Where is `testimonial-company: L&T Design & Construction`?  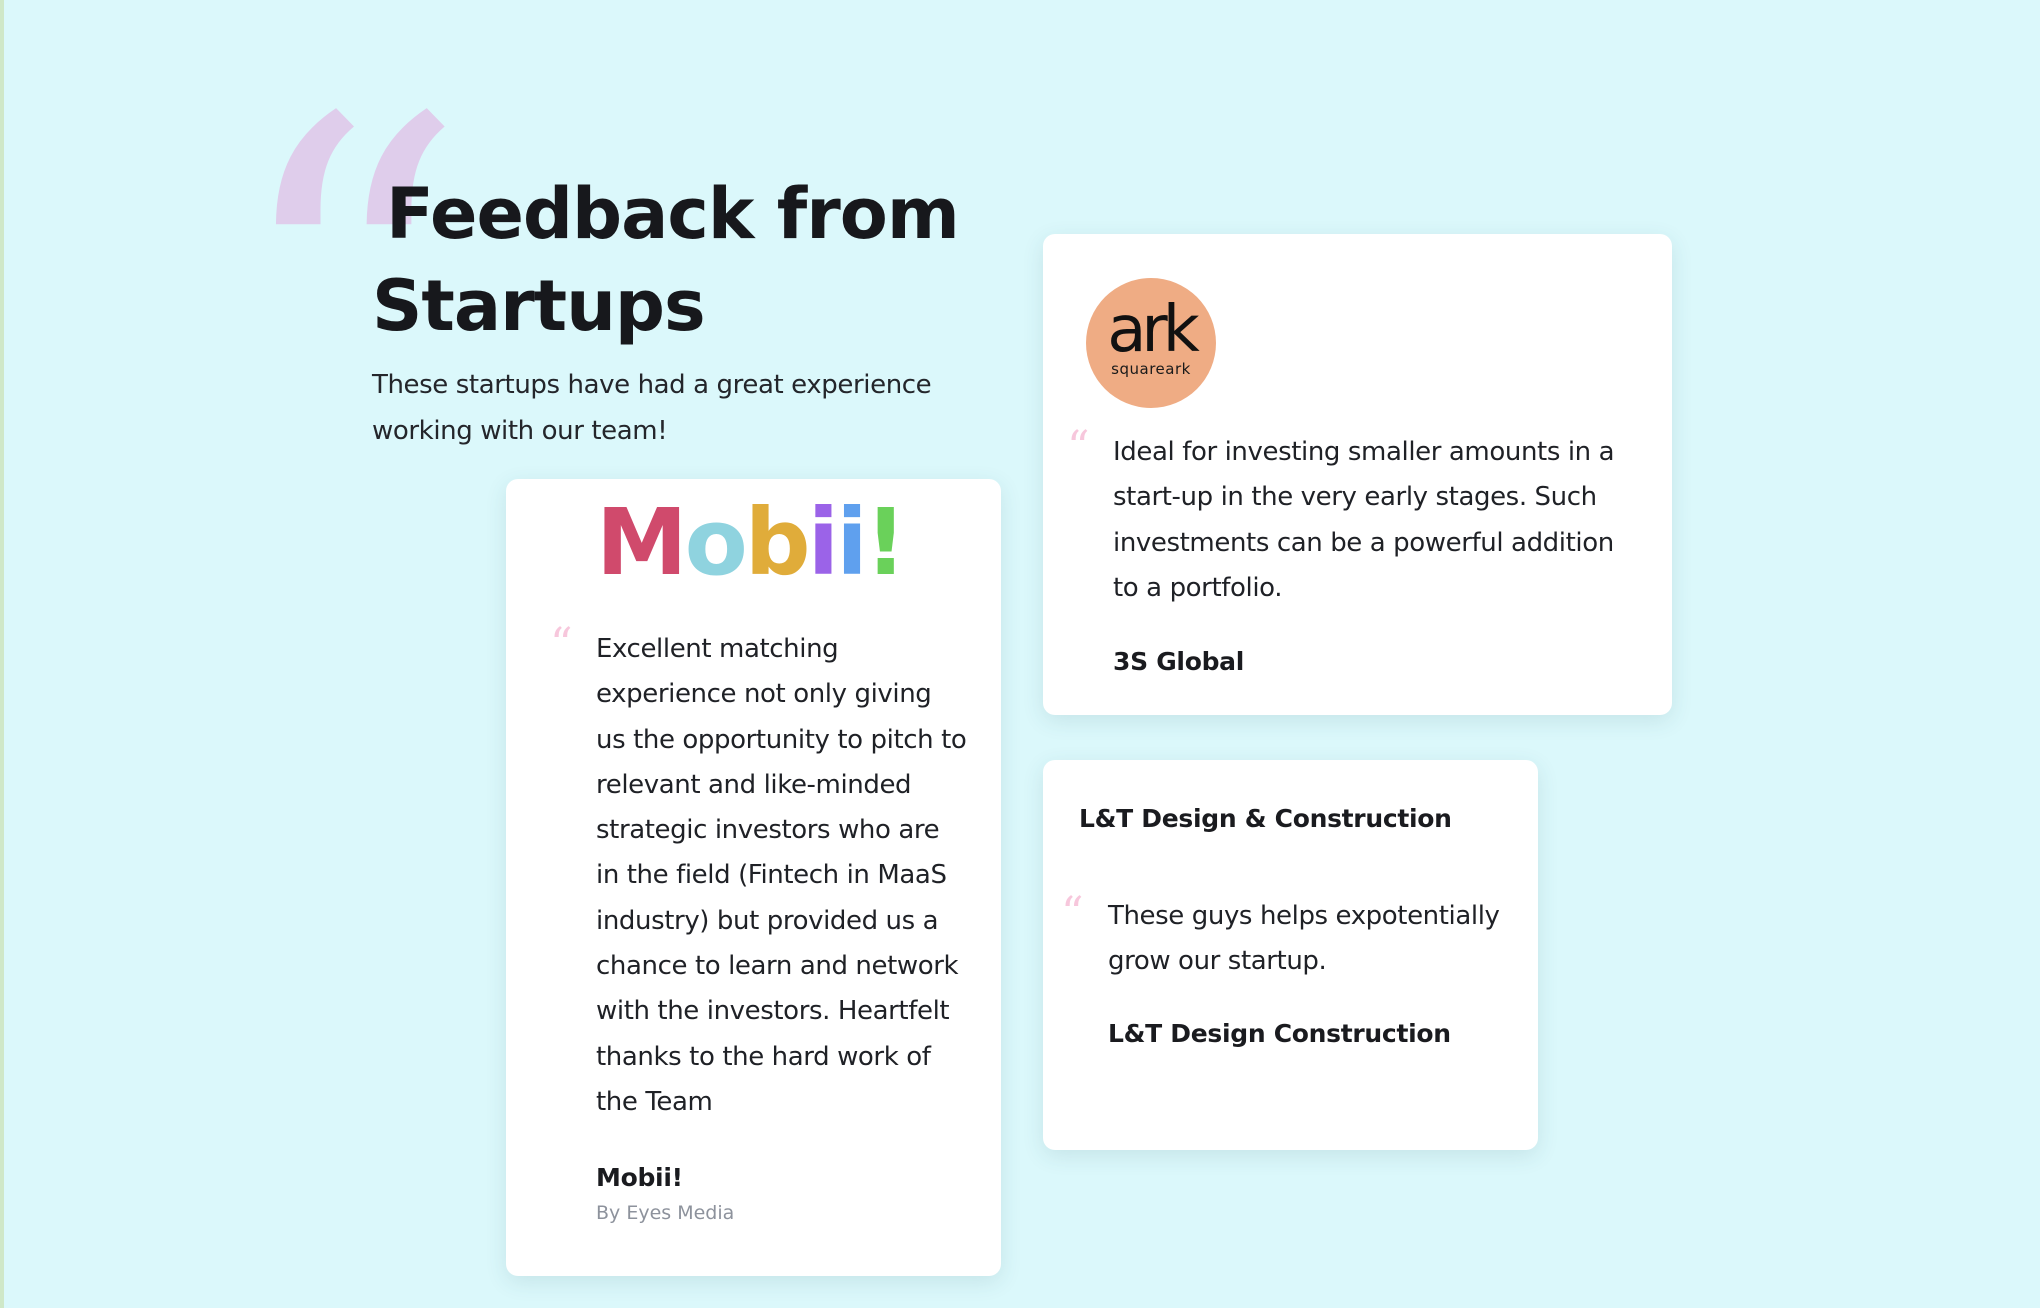
testimonial-company: L&T Design & Construction is located at coordinates (1265, 818).